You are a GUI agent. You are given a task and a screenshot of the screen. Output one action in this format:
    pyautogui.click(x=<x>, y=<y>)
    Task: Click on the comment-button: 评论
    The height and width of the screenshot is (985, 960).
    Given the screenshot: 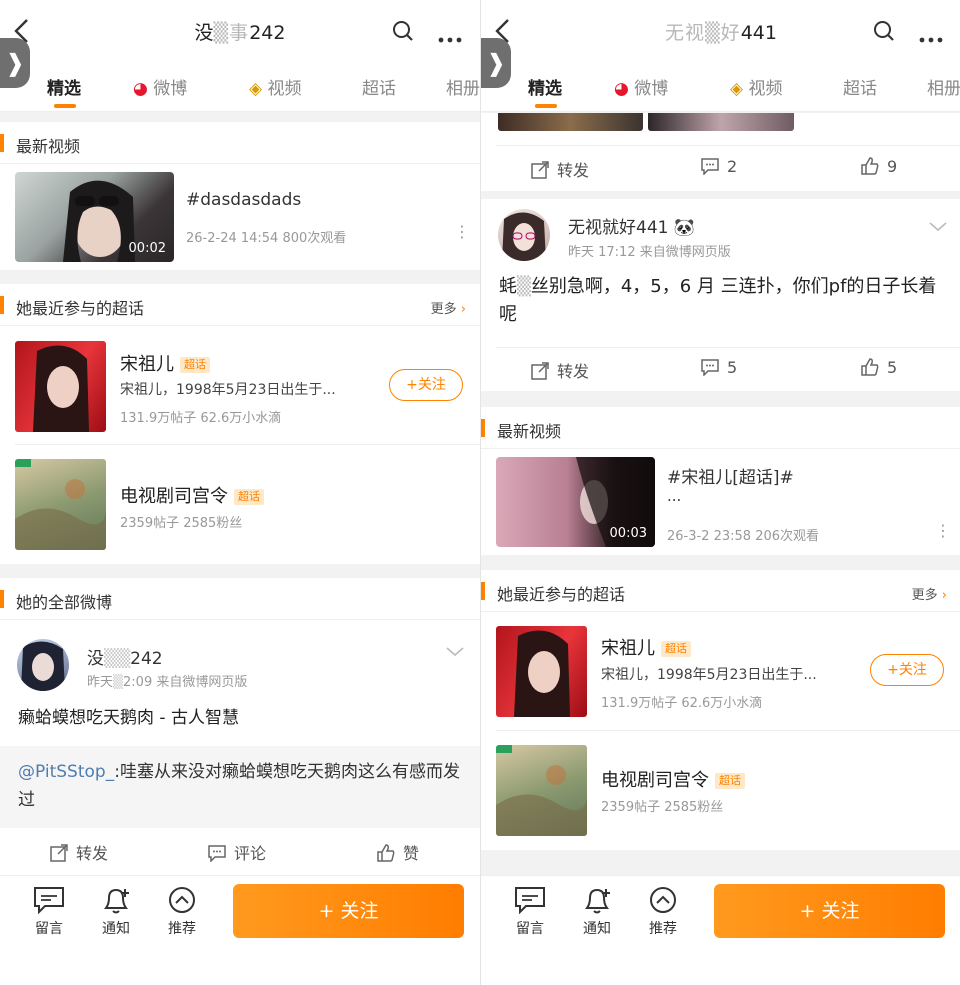 What is the action you would take?
    pyautogui.click(x=237, y=852)
    